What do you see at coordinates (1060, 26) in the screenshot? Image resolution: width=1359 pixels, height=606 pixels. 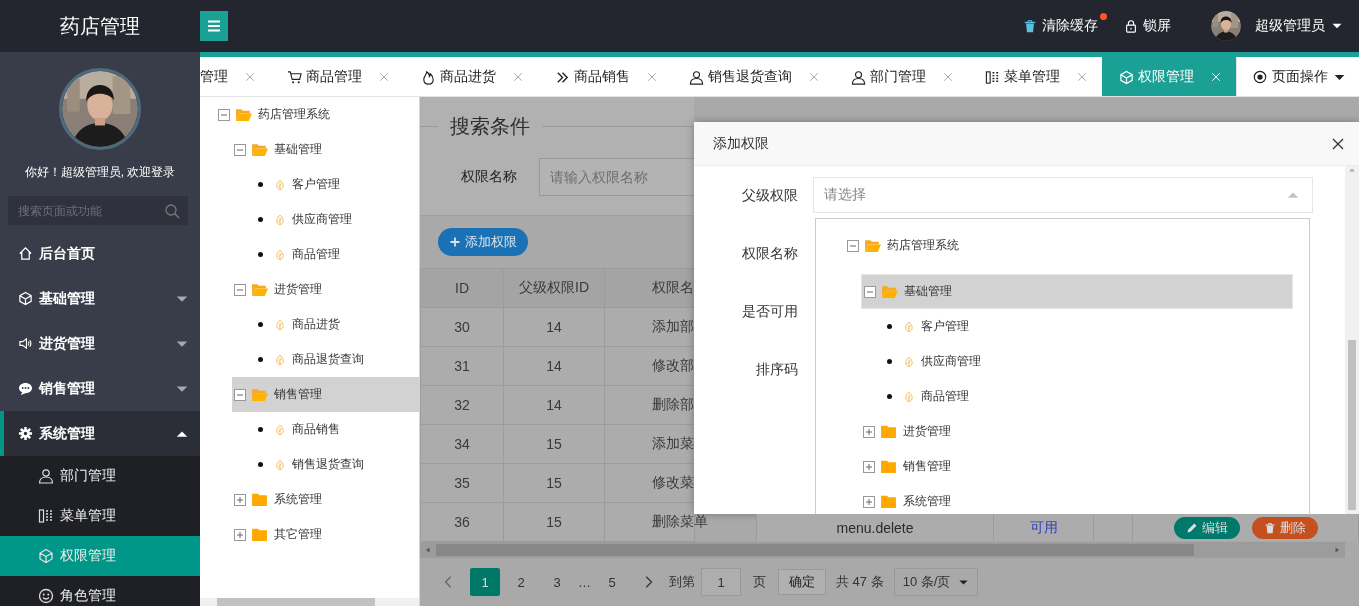 I see `header-action: 清除缓存` at bounding box center [1060, 26].